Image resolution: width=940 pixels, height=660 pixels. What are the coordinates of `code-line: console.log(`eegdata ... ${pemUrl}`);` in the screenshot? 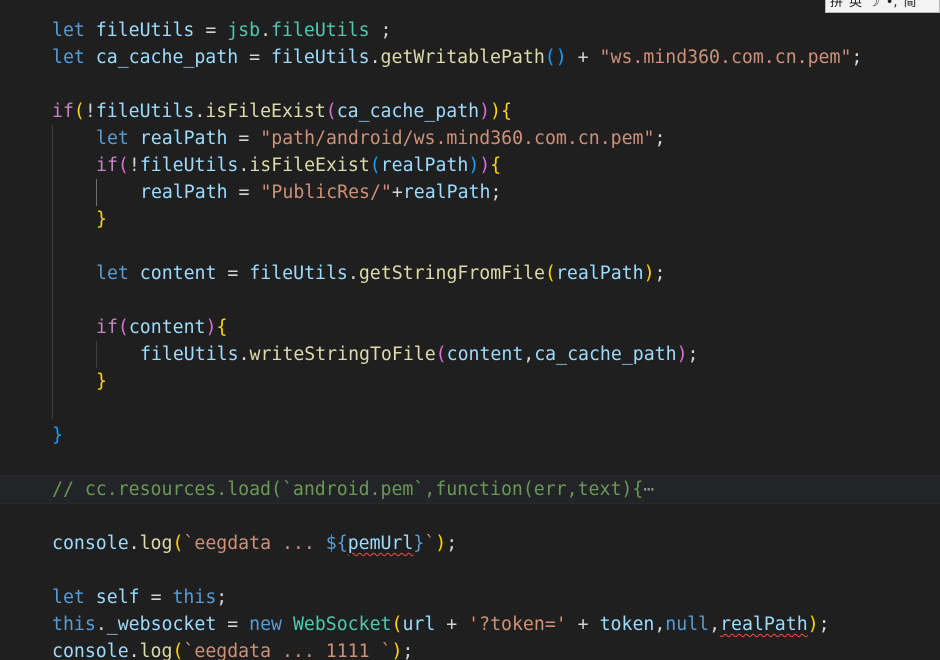 It's located at (470, 543).